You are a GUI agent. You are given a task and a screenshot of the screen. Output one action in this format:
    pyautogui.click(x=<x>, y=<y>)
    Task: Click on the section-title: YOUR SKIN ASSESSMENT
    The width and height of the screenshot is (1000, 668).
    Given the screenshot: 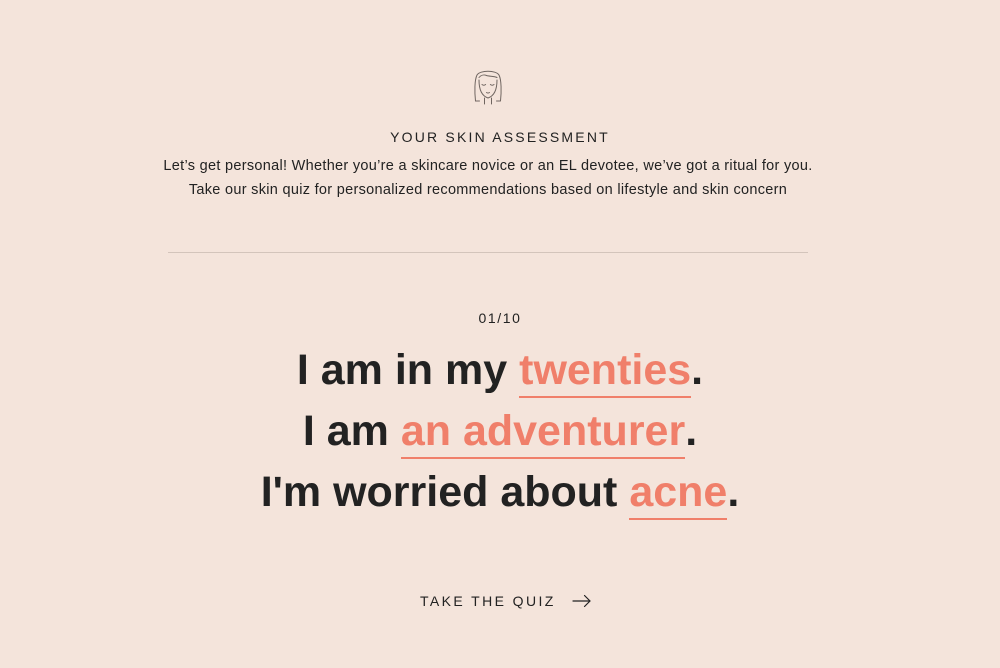 What is the action you would take?
    pyautogui.click(x=500, y=137)
    